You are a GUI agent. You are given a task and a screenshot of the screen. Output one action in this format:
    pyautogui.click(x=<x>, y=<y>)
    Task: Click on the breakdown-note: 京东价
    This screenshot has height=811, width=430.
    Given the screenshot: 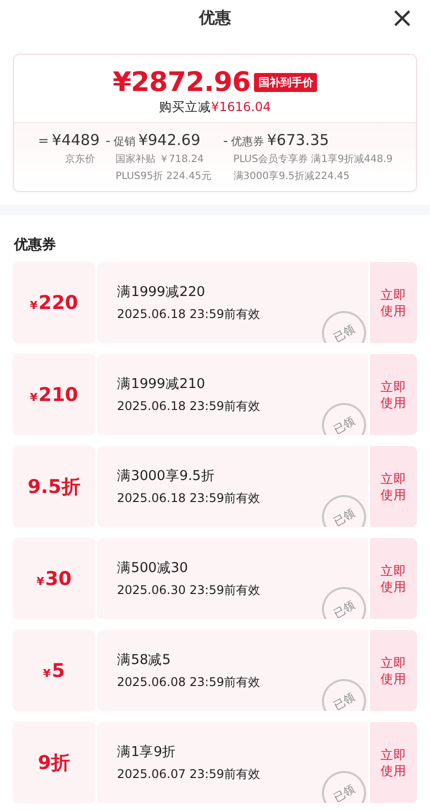 What is the action you would take?
    pyautogui.click(x=80, y=159)
    